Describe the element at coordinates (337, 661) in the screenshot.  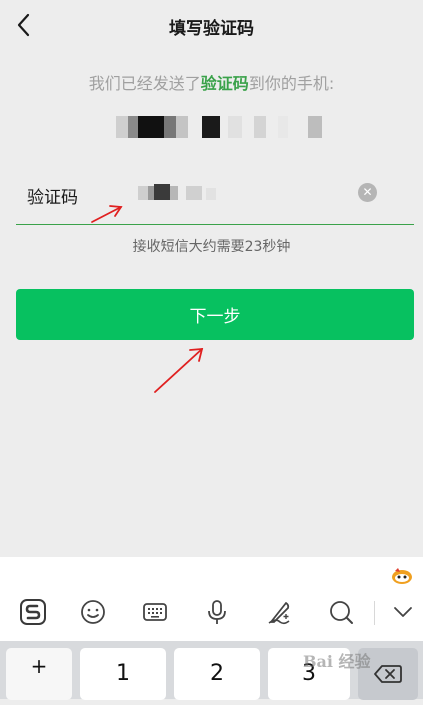
I see `watermark: Bai 经验` at that location.